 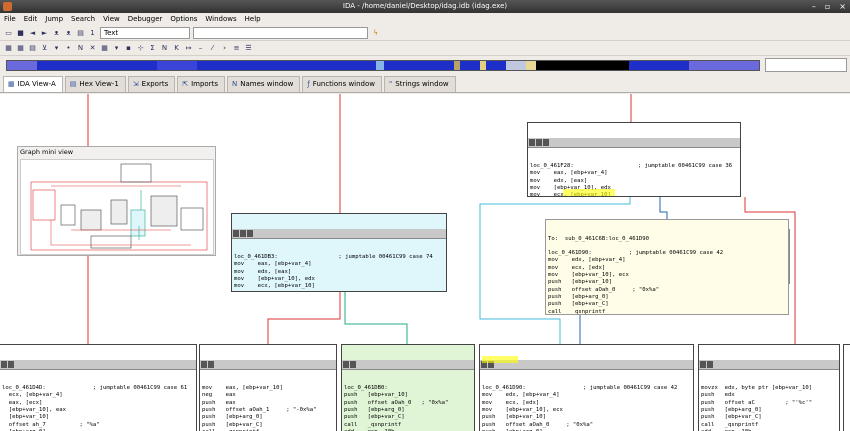 What do you see at coordinates (83, 19) in the screenshot?
I see `menu-search: Search` at bounding box center [83, 19].